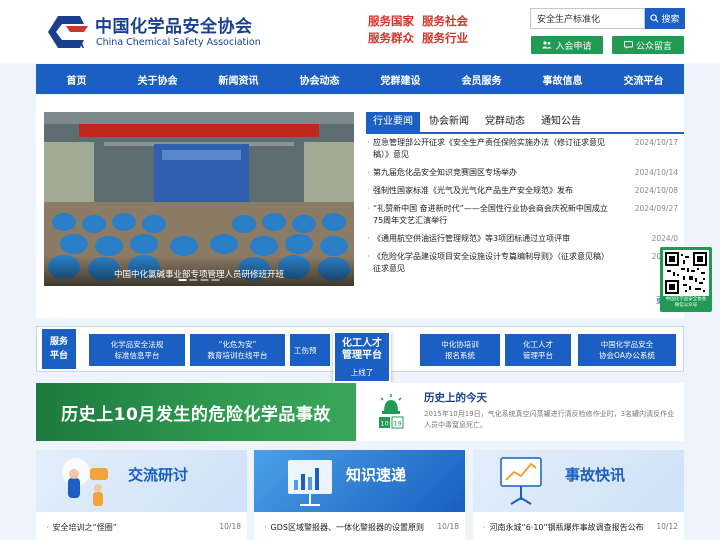  I want to click on slogan: 服务国家, so click(391, 21).